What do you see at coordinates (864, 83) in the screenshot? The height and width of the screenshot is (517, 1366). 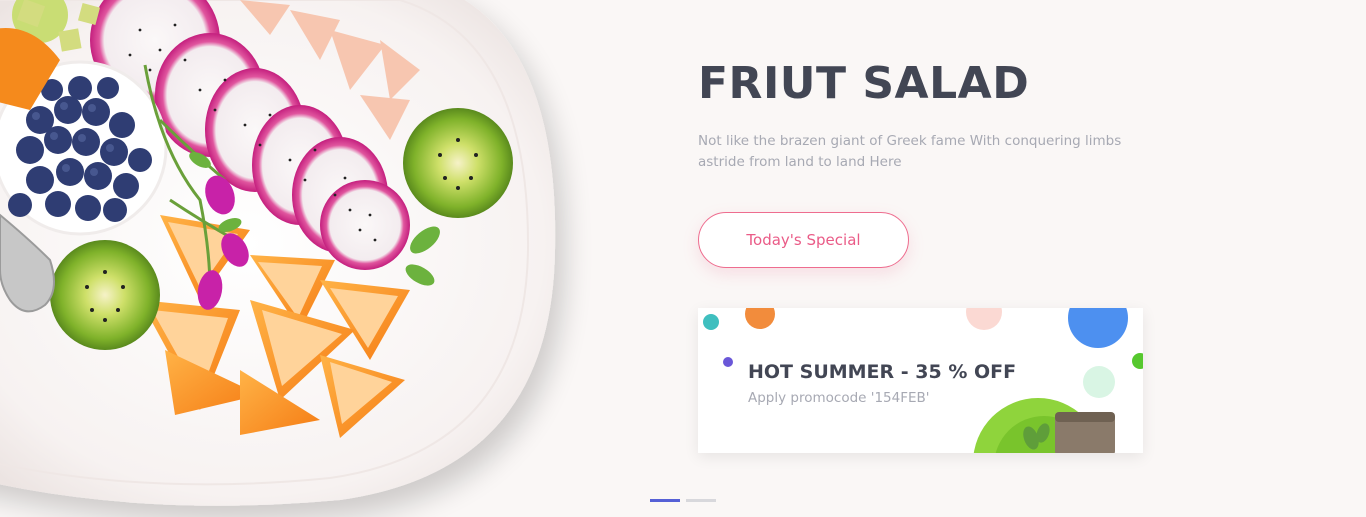 I see `page-title: FRIUT SALAD` at bounding box center [864, 83].